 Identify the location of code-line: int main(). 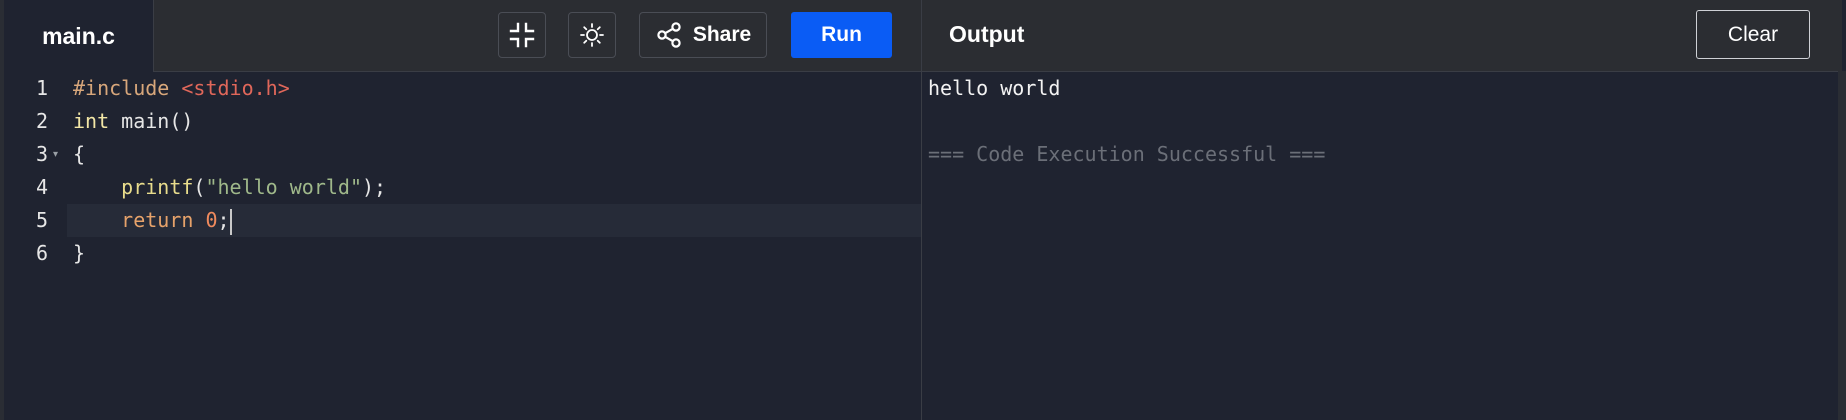
(462, 121).